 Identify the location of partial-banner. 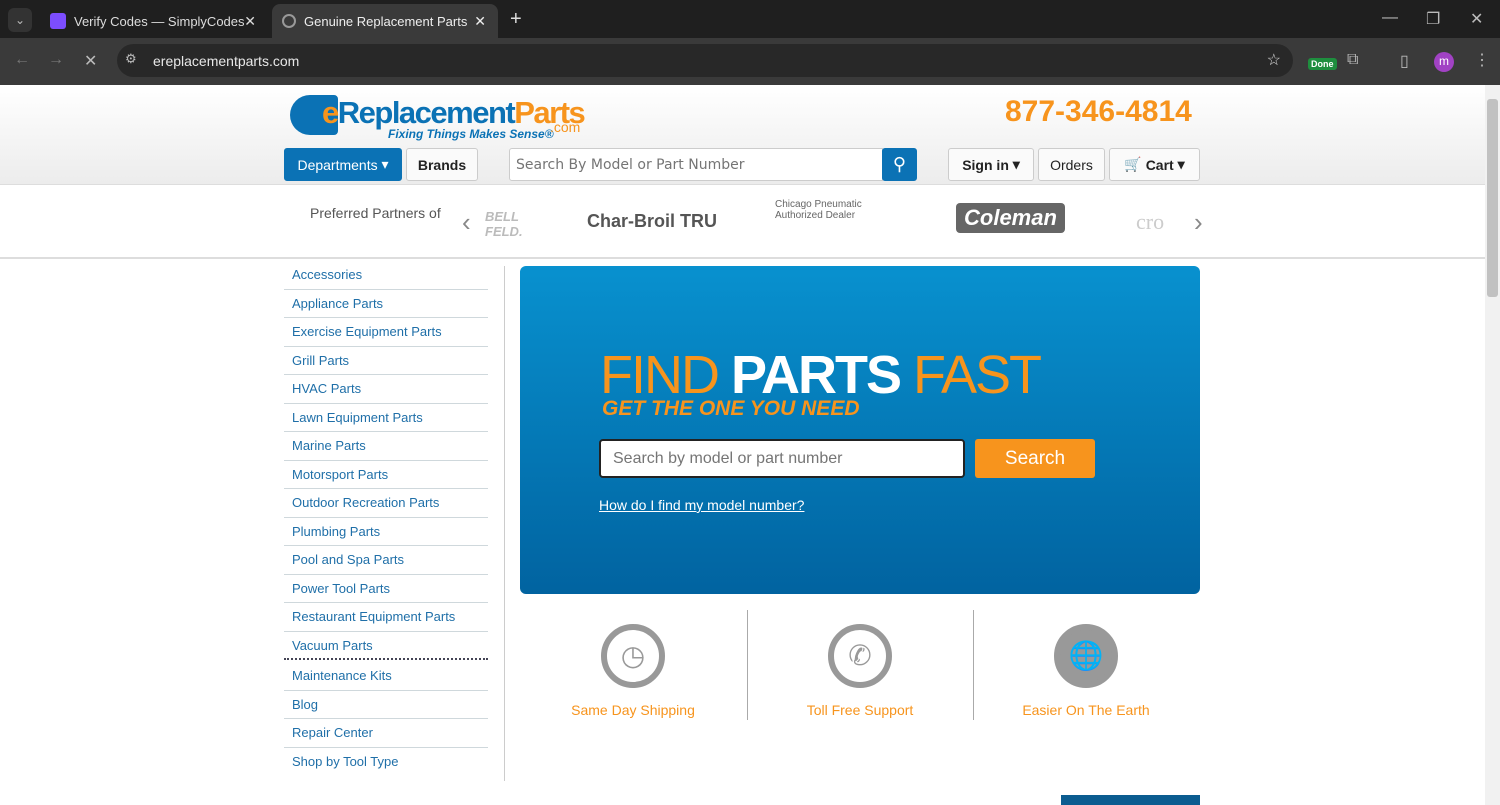
(1130, 800).